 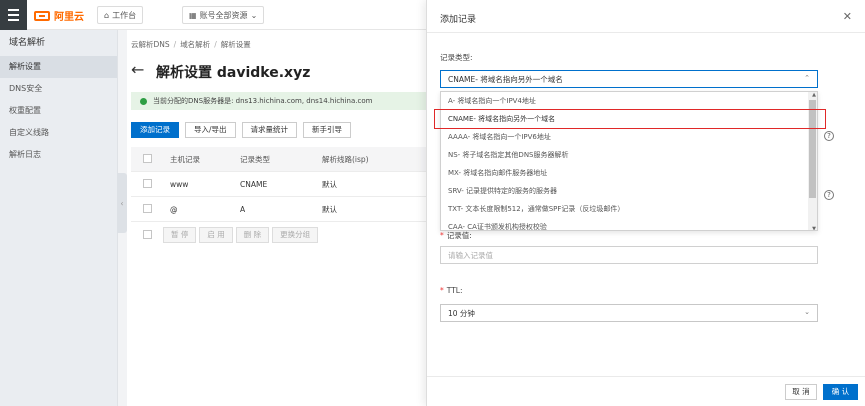 What do you see at coordinates (233, 73) in the screenshot?
I see `page-title: 解析设置 davidke.xyz` at bounding box center [233, 73].